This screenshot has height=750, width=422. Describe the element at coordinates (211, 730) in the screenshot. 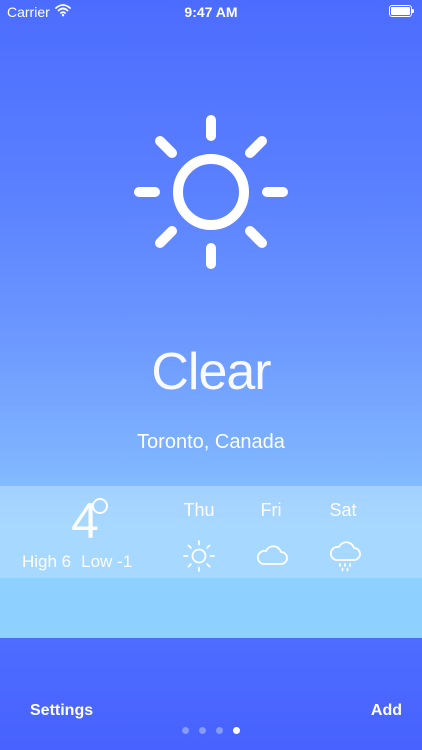

I see `page-control` at that location.